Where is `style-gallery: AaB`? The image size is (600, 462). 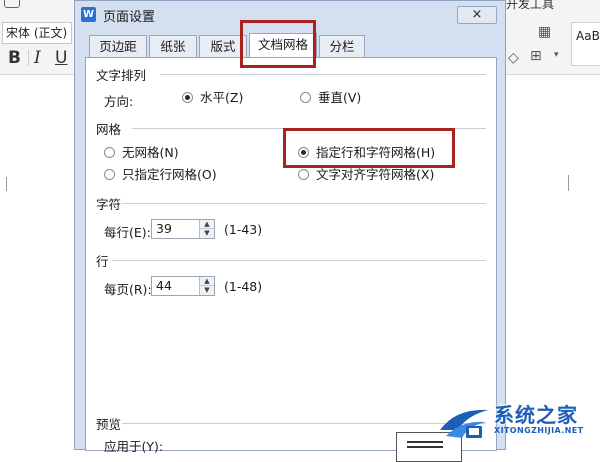 style-gallery: AaB is located at coordinates (585, 44).